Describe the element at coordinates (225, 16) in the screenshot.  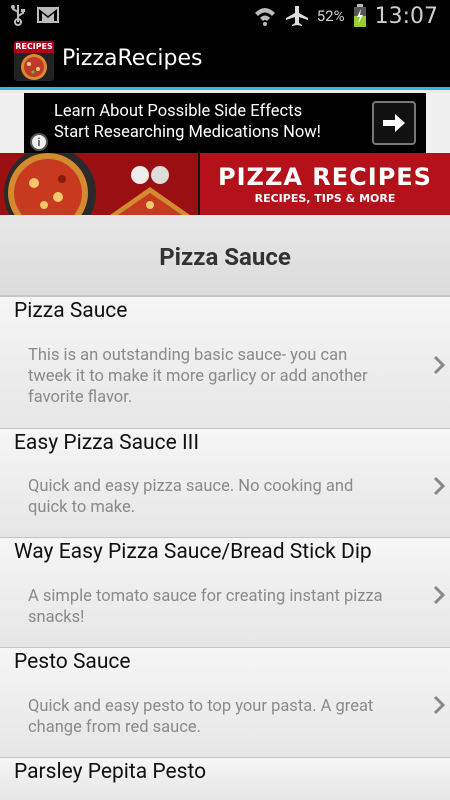
I see `status-bar: 52% 13:07` at that location.